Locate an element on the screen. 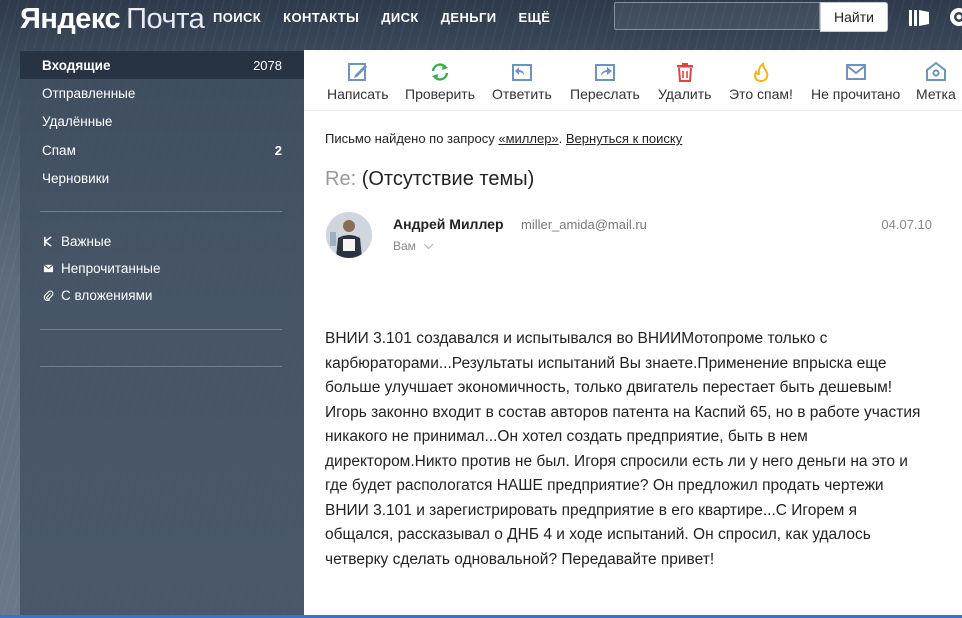  message-subject: Re: (Отсутствие темы) is located at coordinates (429, 179).